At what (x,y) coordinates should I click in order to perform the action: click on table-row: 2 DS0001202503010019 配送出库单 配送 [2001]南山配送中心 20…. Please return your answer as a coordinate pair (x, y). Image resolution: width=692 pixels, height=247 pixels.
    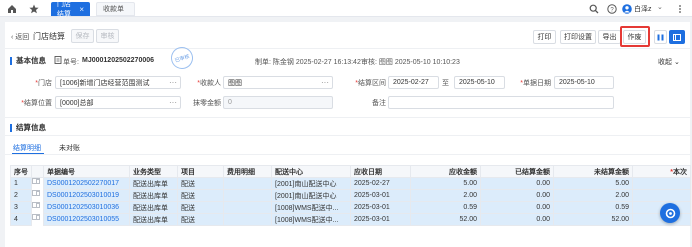
    Looking at the image, I should click on (350, 195).